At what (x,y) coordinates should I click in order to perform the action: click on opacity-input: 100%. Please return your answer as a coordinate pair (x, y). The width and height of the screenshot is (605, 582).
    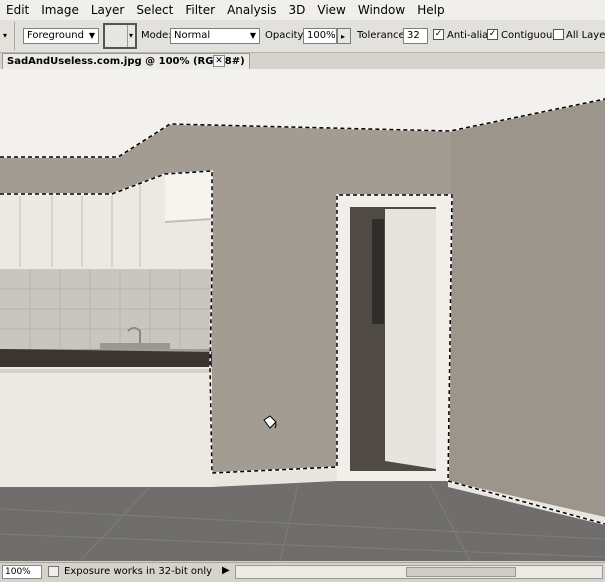
    Looking at the image, I should click on (320, 36).